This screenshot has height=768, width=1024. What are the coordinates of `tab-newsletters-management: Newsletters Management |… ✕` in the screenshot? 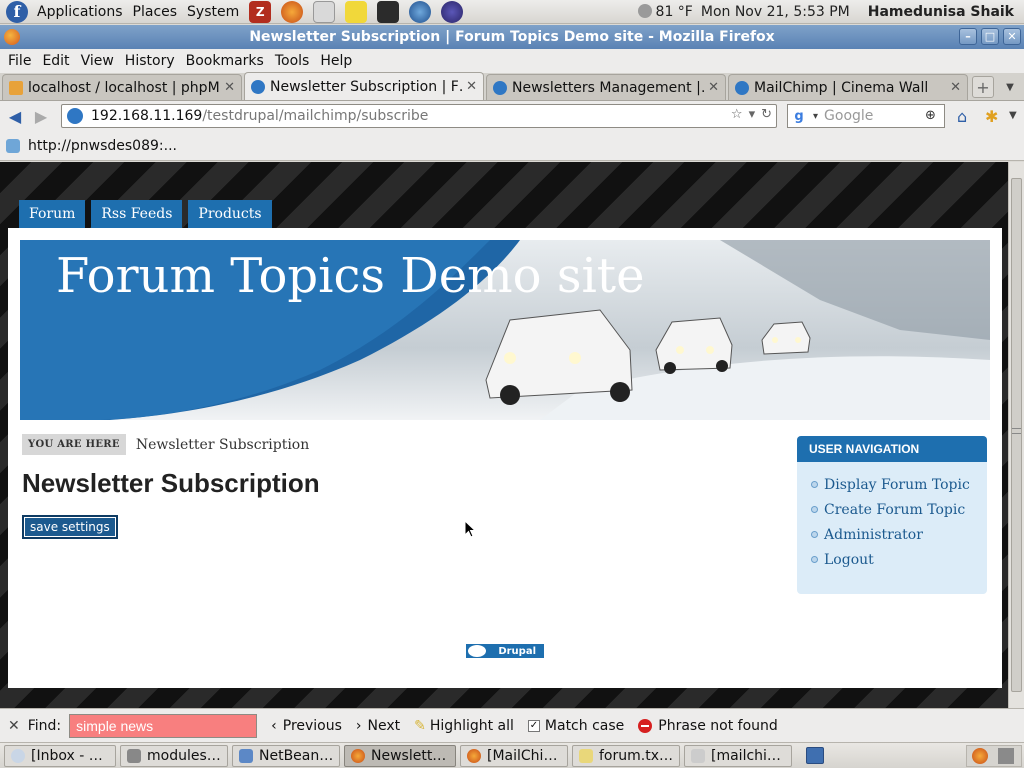 It's located at (606, 87).